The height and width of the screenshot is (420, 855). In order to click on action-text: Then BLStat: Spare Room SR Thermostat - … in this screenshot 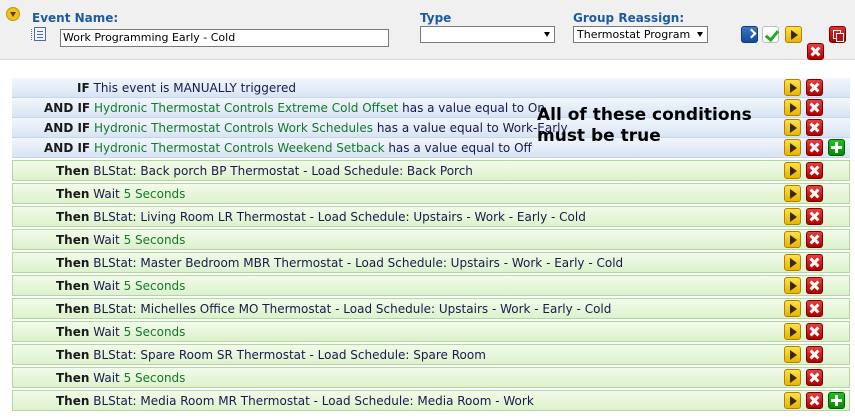, I will do `click(271, 355)`.